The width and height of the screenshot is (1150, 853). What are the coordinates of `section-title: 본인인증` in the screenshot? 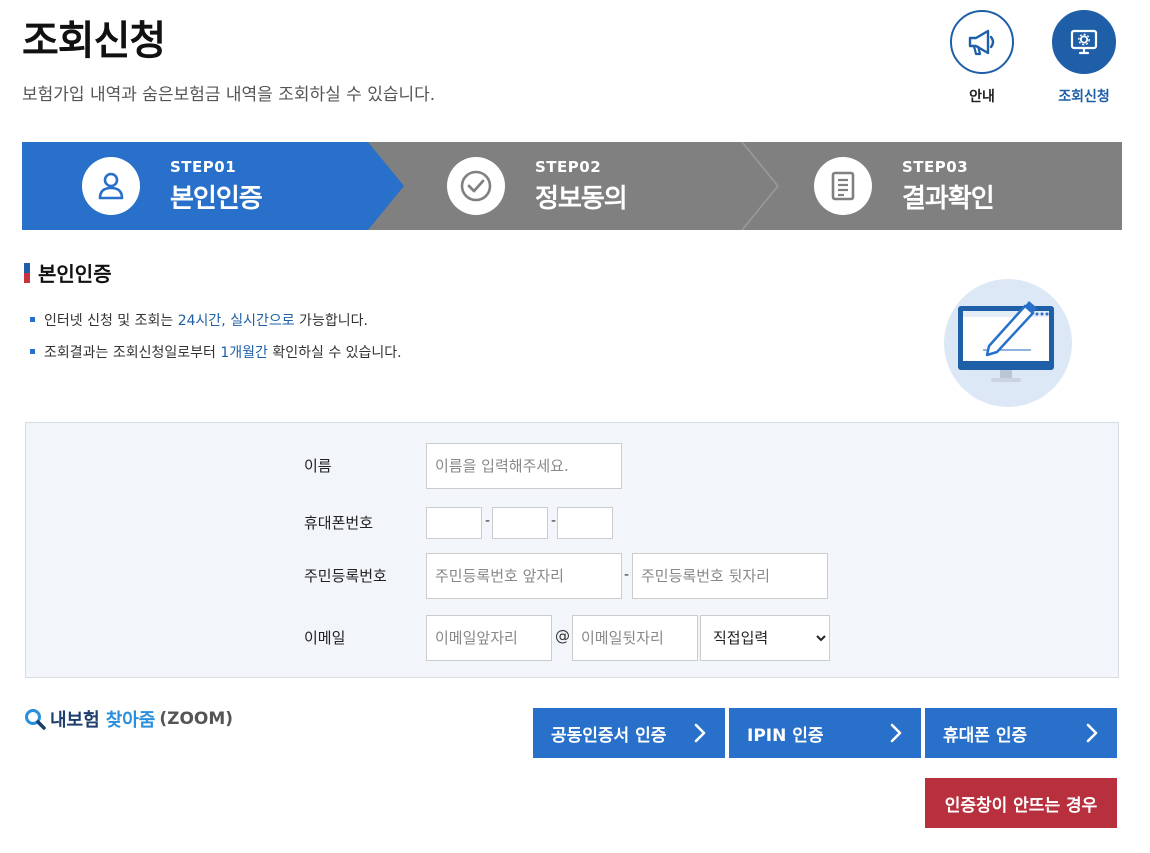 It's located at (68, 272).